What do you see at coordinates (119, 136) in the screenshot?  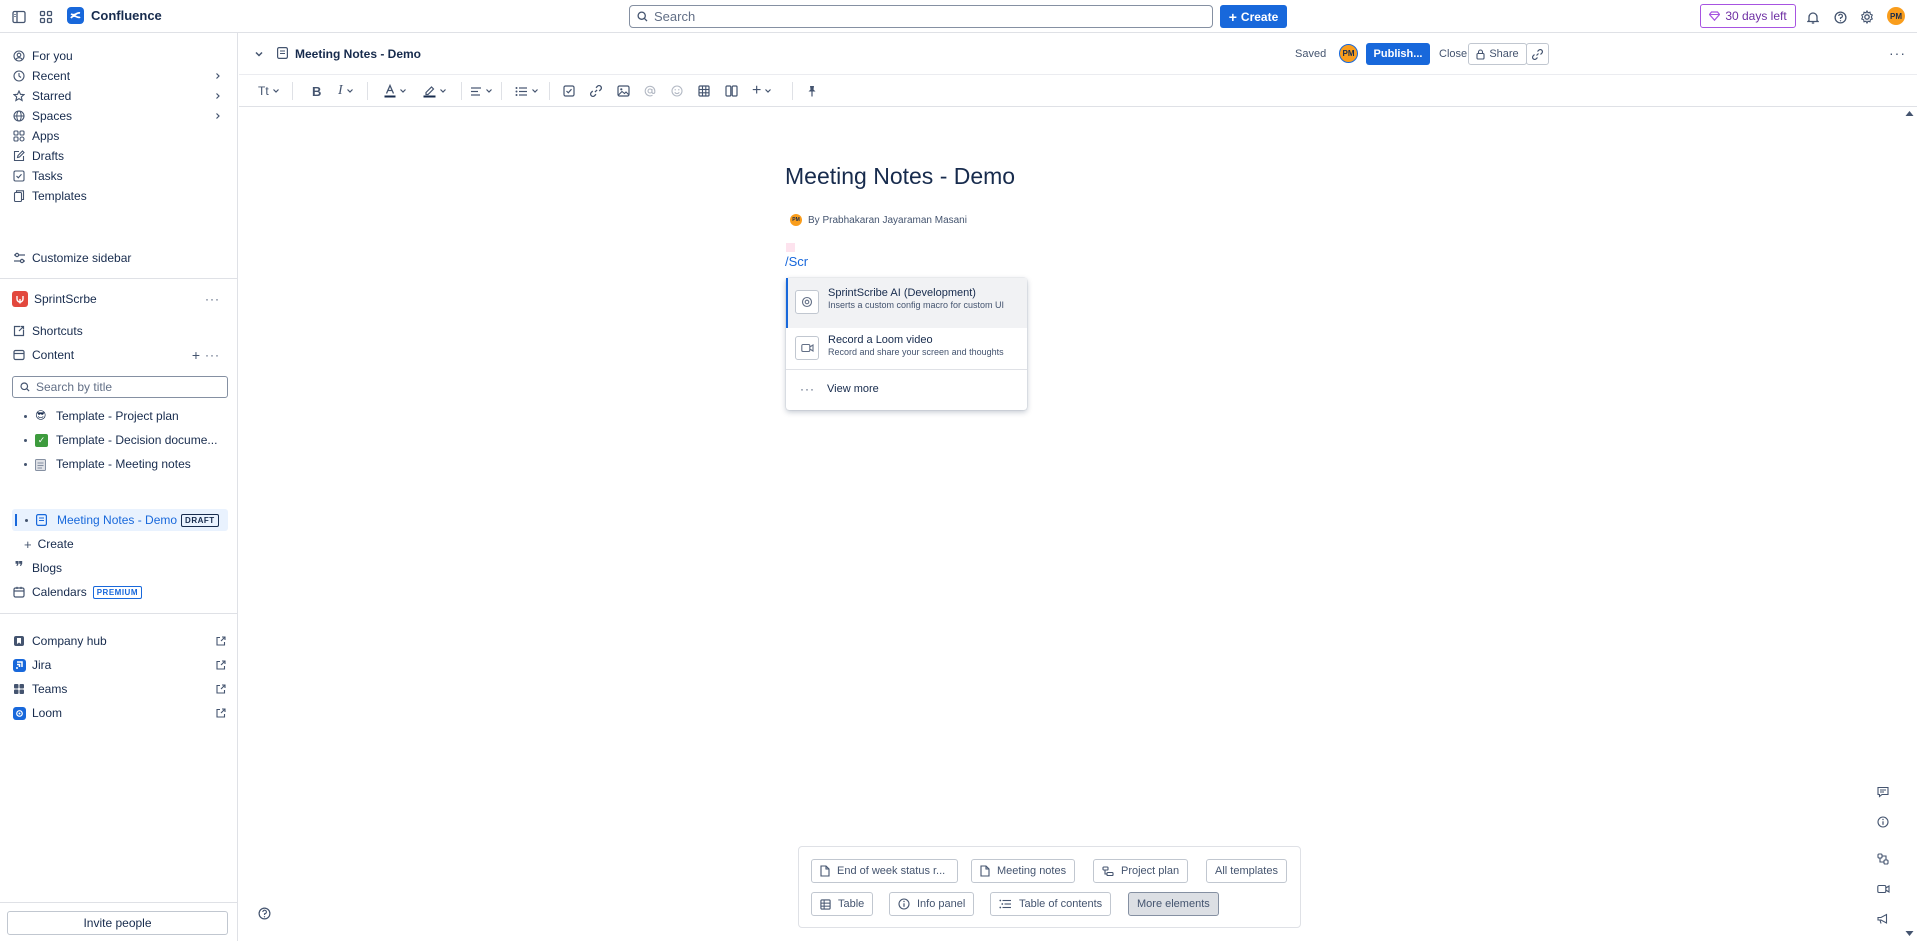 I see `sidebar-item-apps: Apps` at bounding box center [119, 136].